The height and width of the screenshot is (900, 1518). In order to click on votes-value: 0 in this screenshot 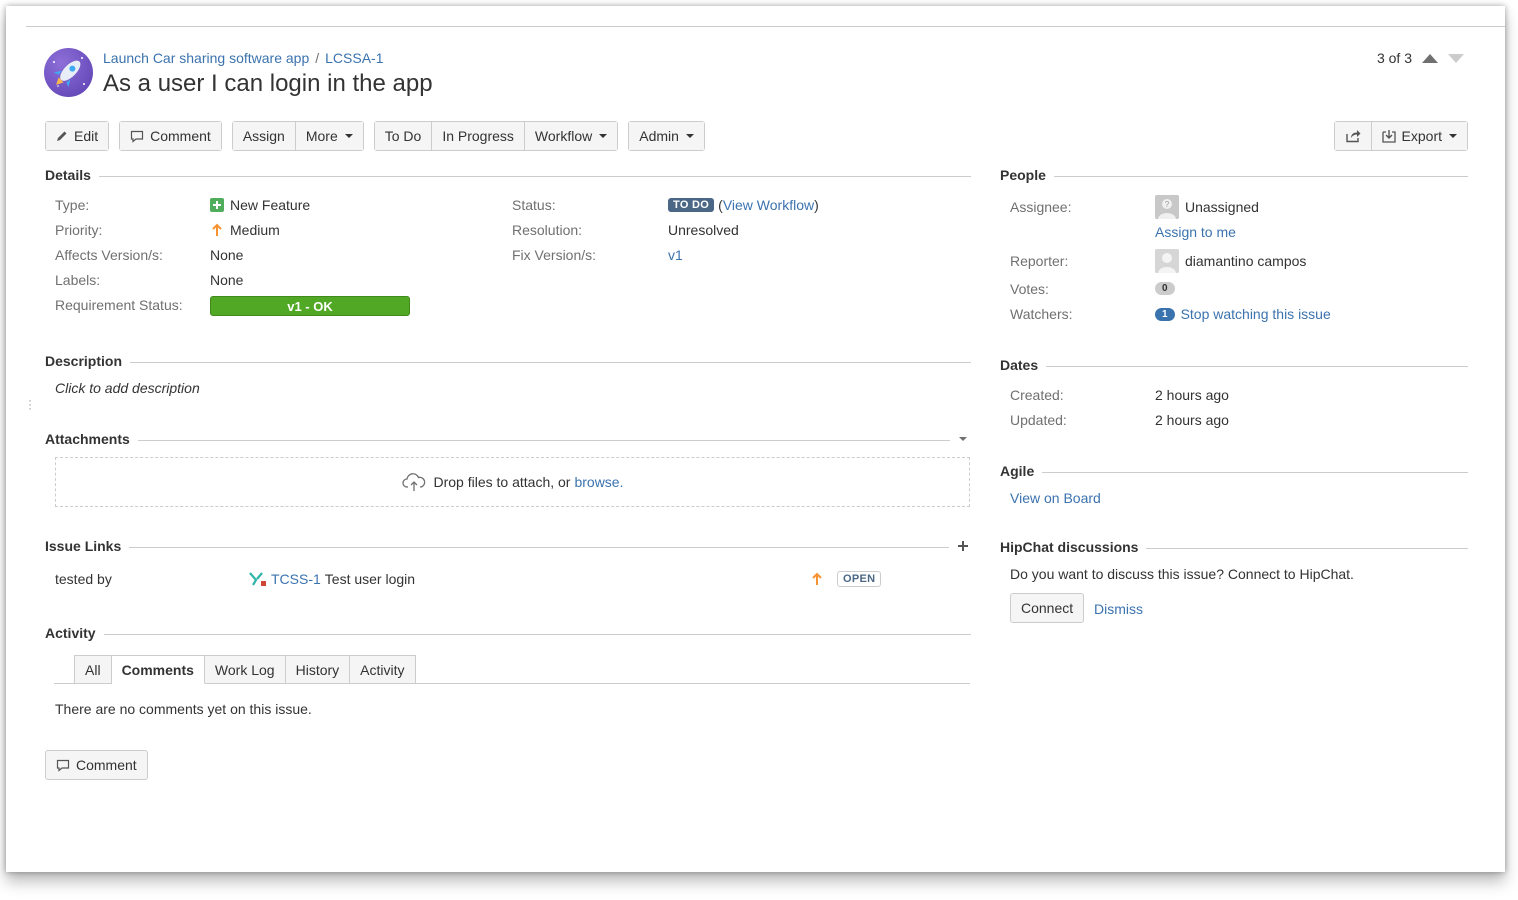, I will do `click(1165, 288)`.